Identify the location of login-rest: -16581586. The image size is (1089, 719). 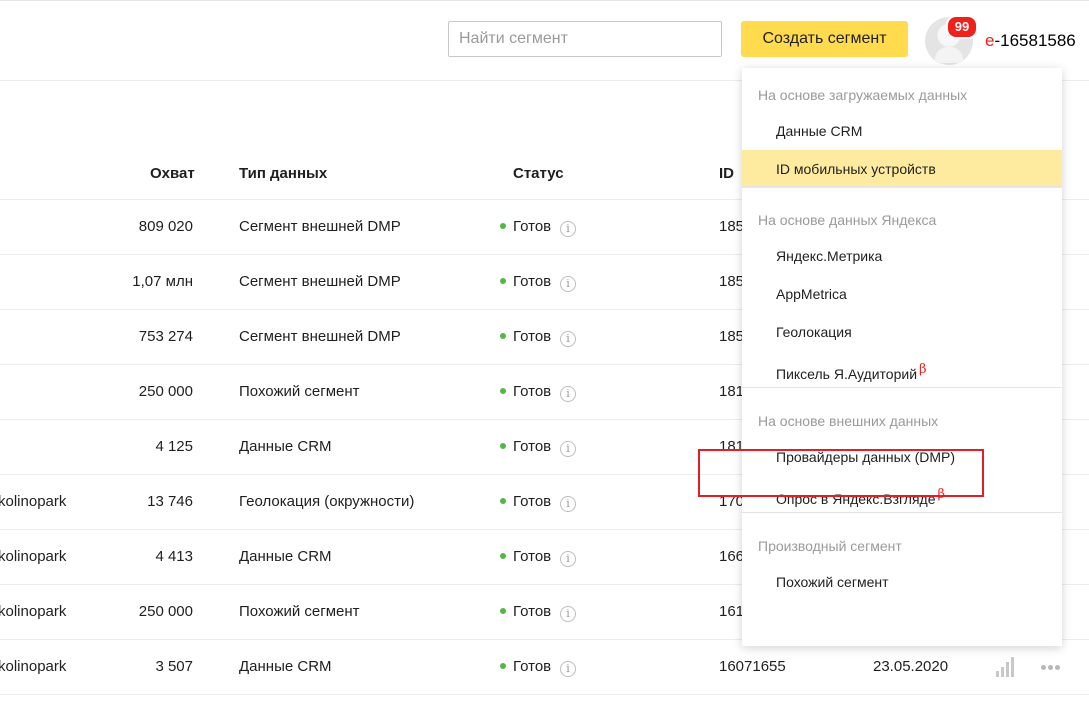
(1035, 40).